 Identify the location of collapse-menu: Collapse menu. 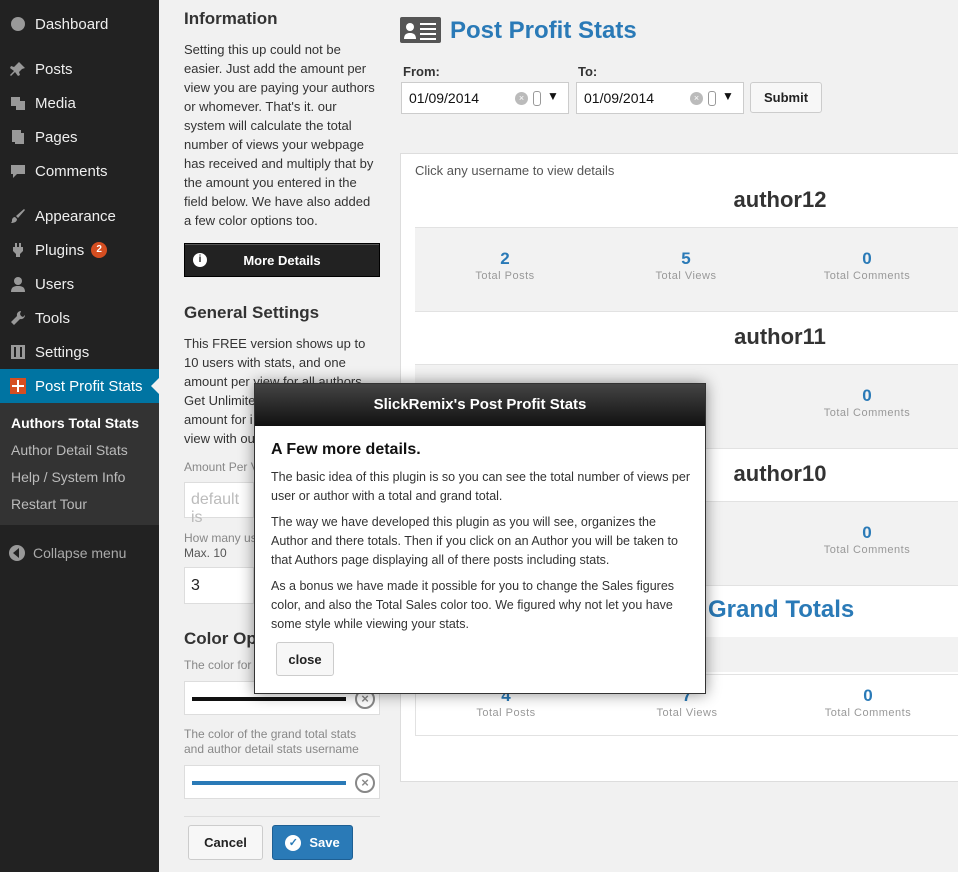
(79, 553).